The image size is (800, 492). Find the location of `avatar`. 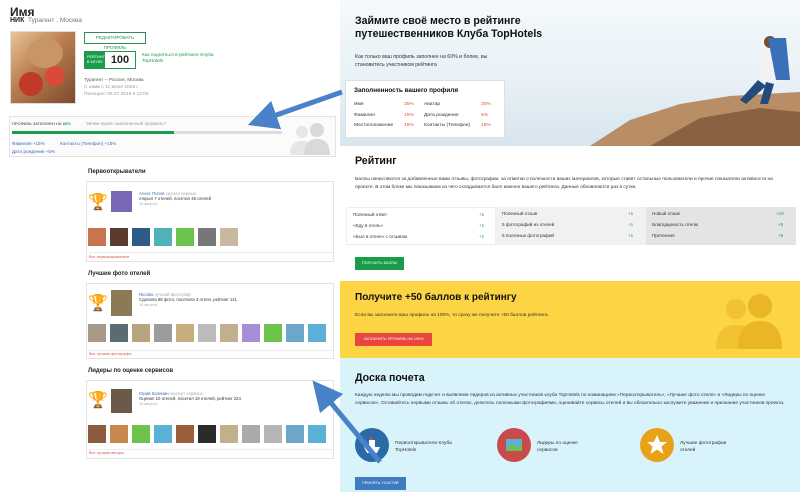

avatar is located at coordinates (43, 67).